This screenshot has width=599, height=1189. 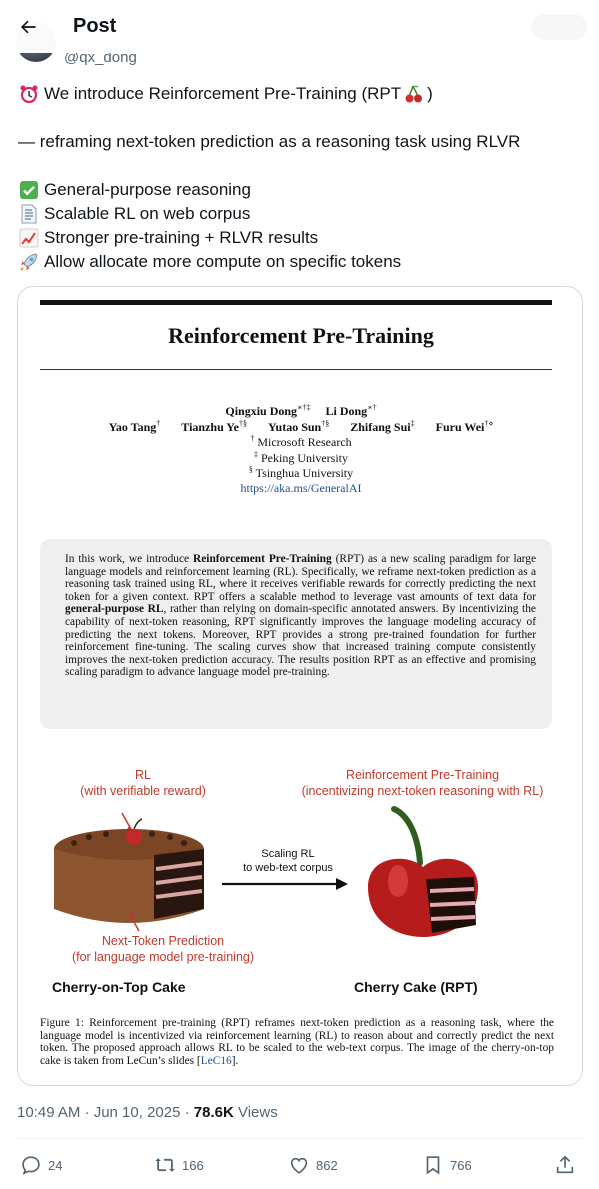 What do you see at coordinates (380, 427) in the screenshot?
I see `author-name: Zhifang Sui` at bounding box center [380, 427].